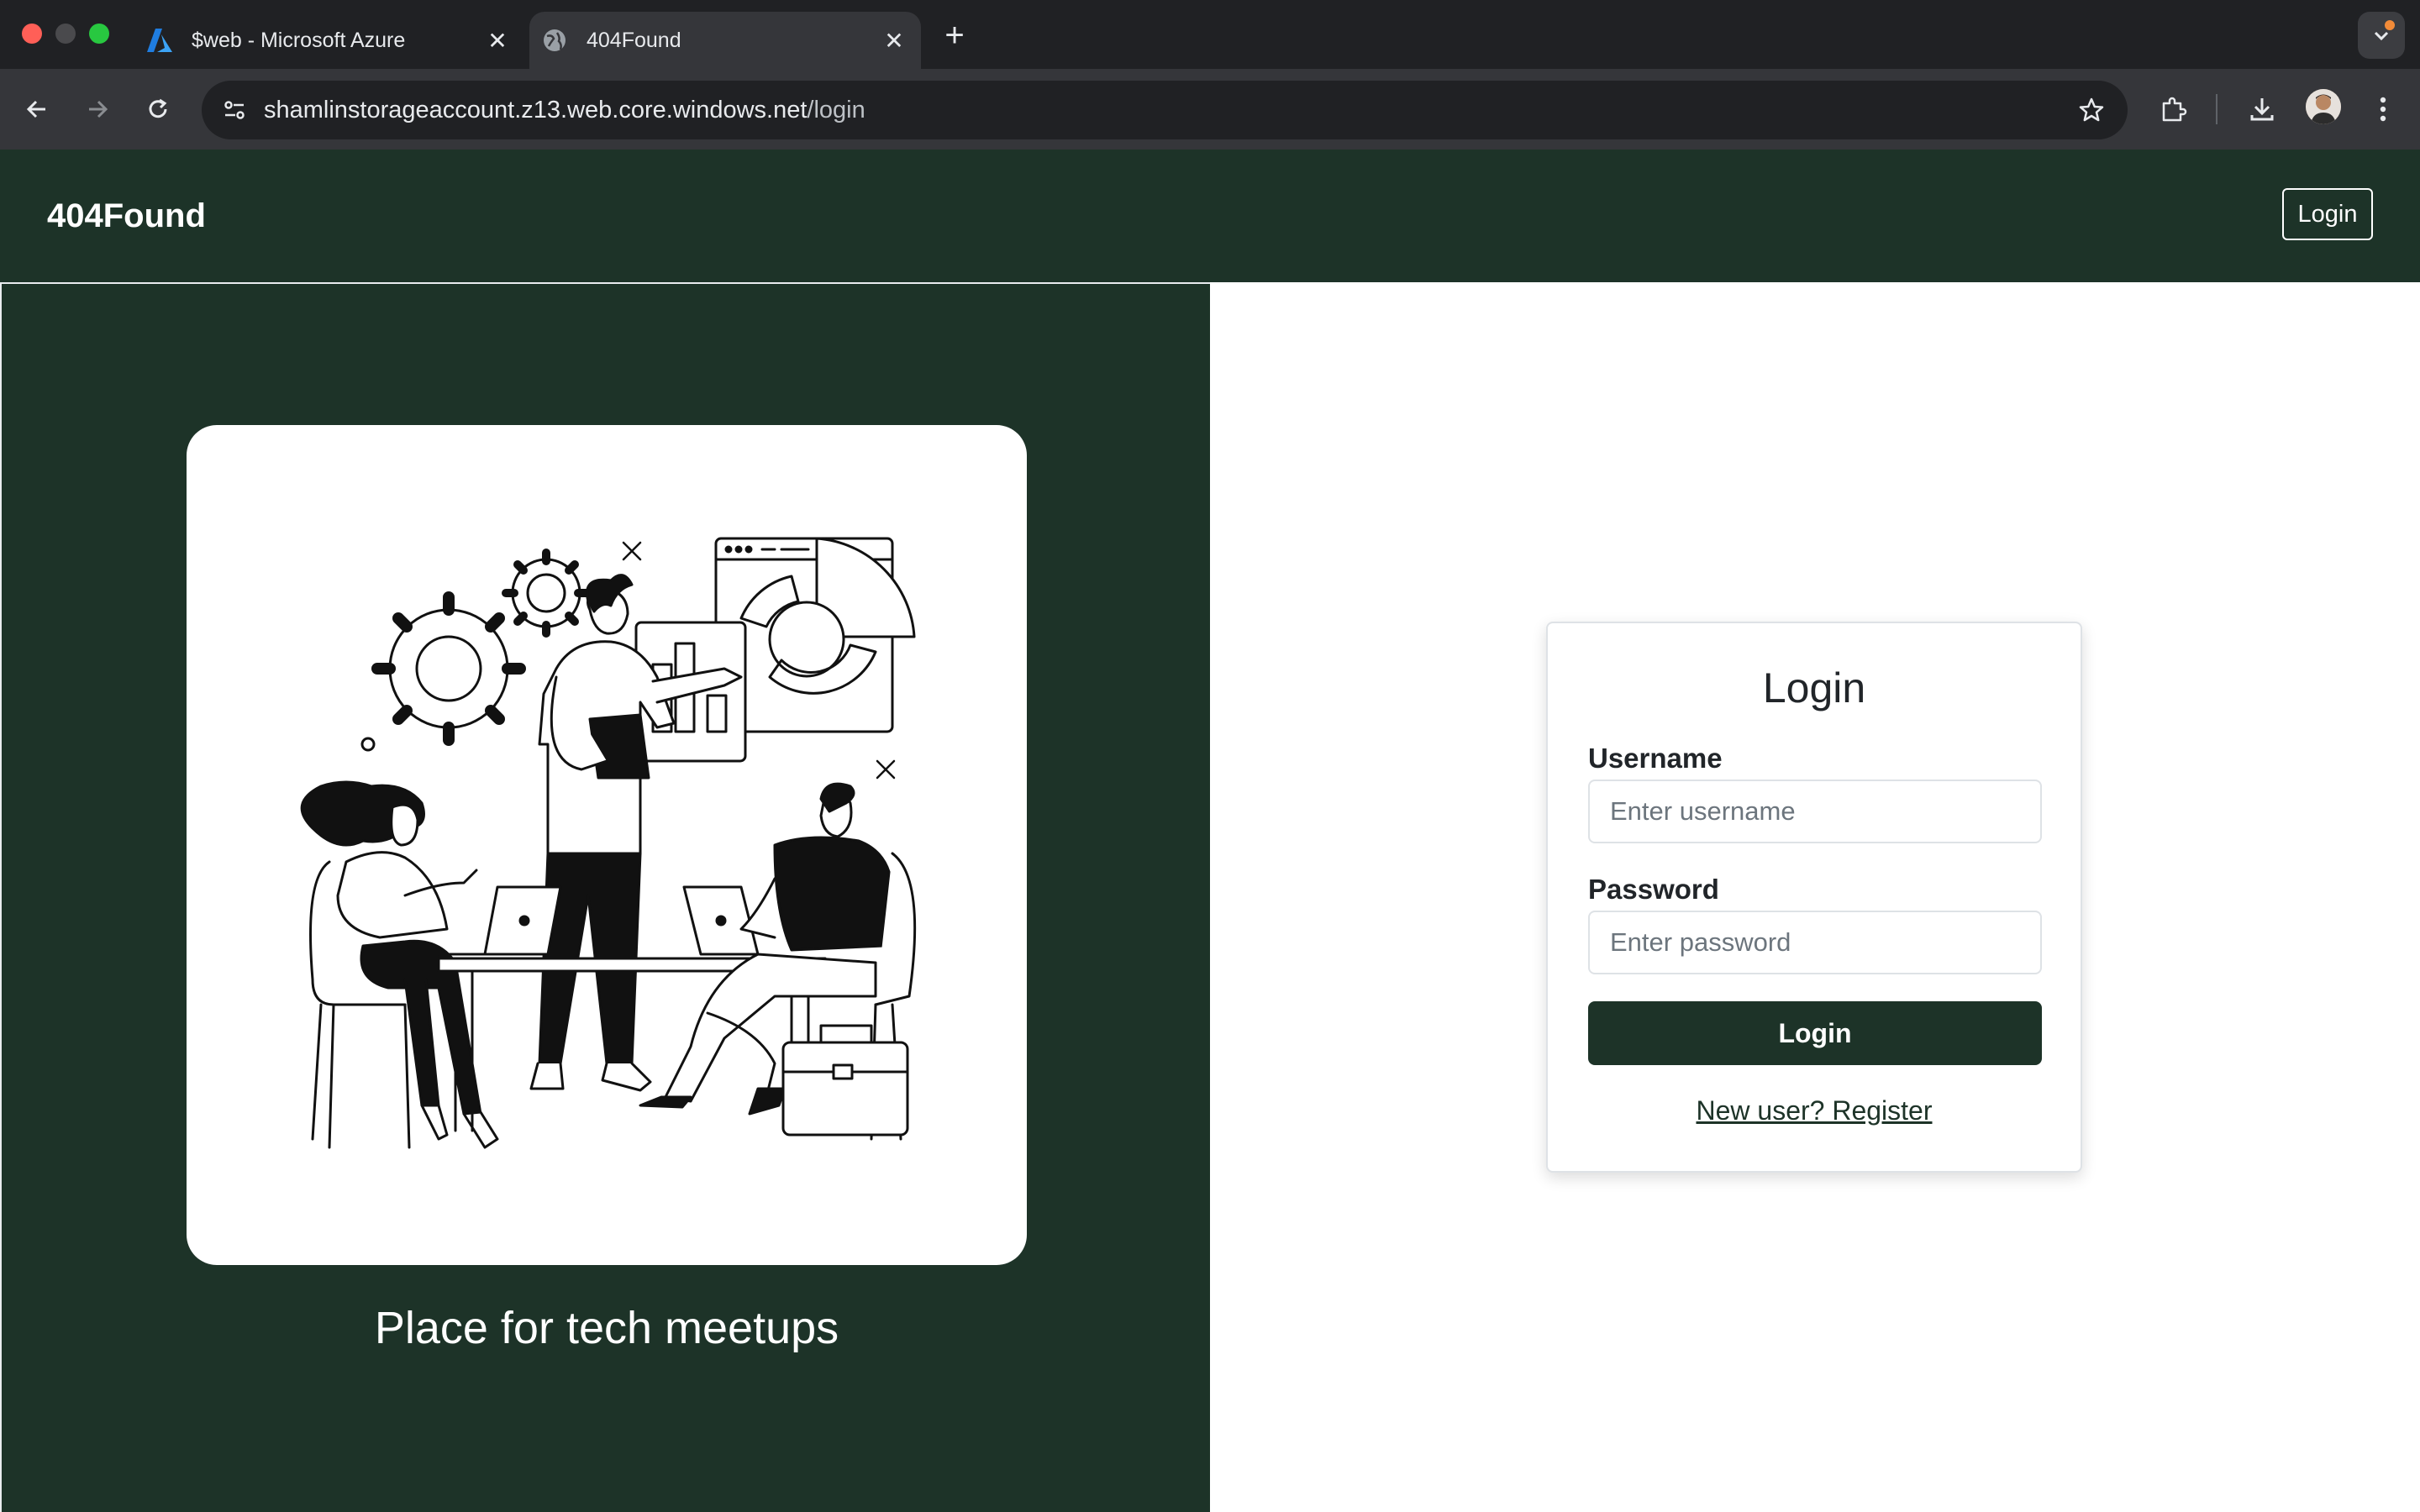  What do you see at coordinates (37, 109) in the screenshot?
I see `back-icon` at bounding box center [37, 109].